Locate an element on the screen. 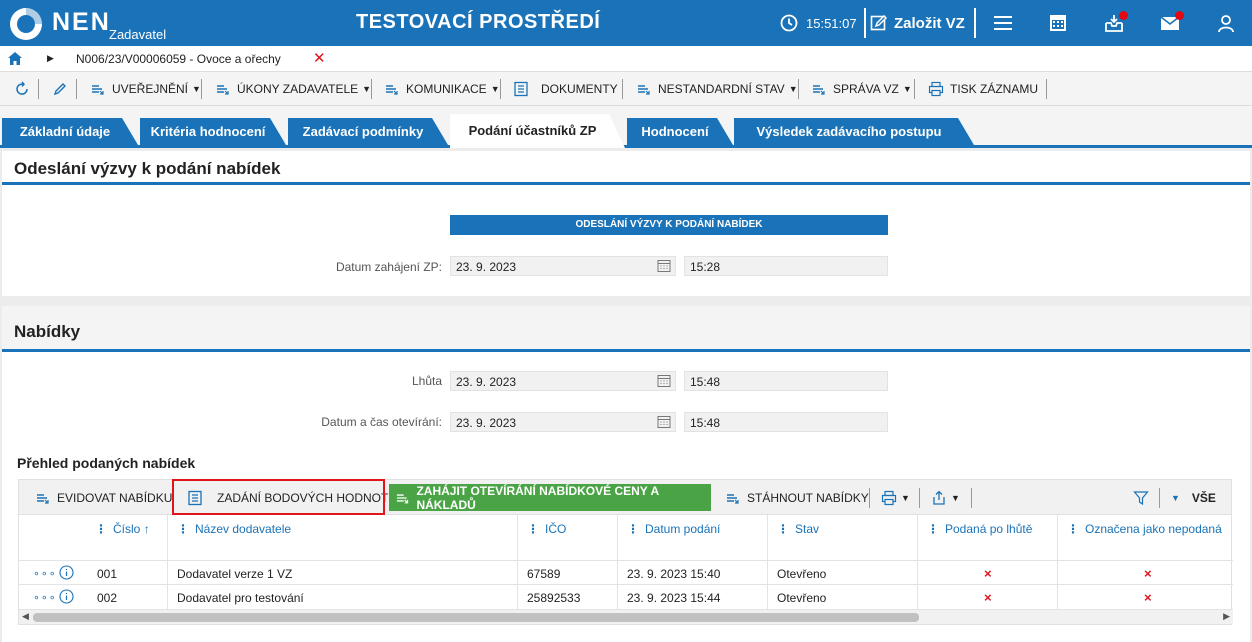 This screenshot has width=1252, height=642. header-nepodana-label: Označena jako nepodaná is located at coordinates (1153, 529).